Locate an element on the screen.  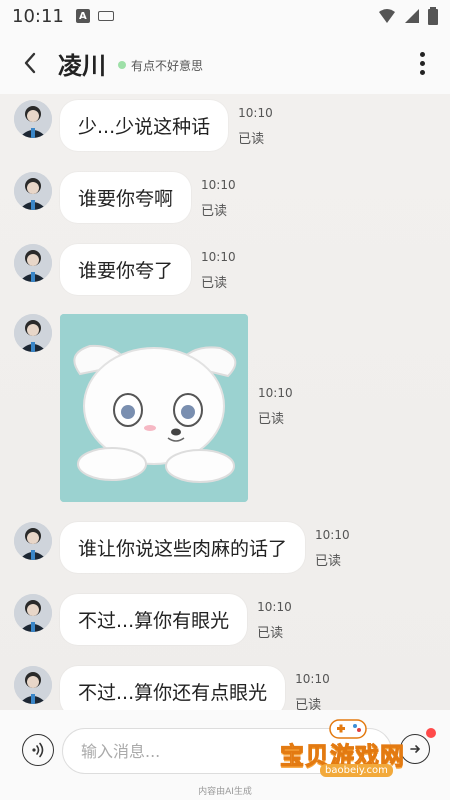
watermark-logo: 宝贝游戏网 baobeiy.com is located at coordinates (351, 751).